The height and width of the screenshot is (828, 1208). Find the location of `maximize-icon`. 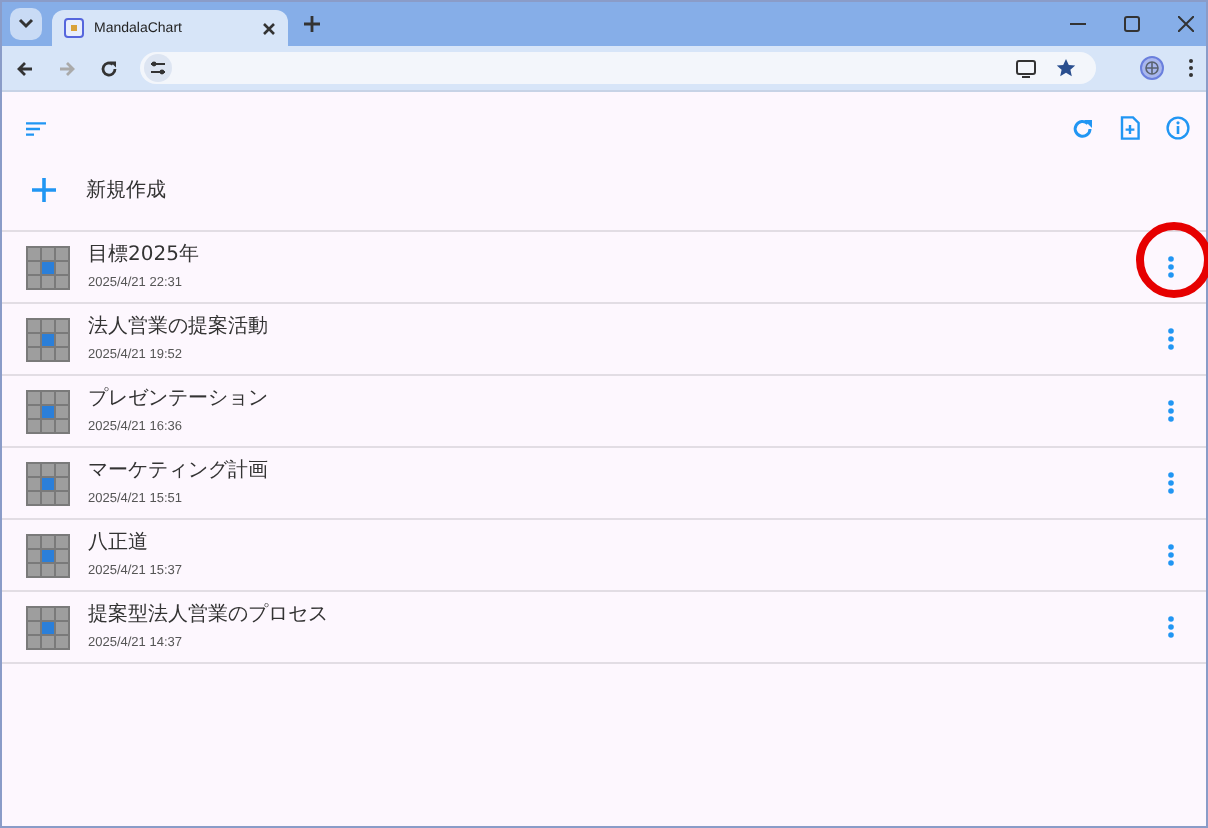

maximize-icon is located at coordinates (1132, 24).